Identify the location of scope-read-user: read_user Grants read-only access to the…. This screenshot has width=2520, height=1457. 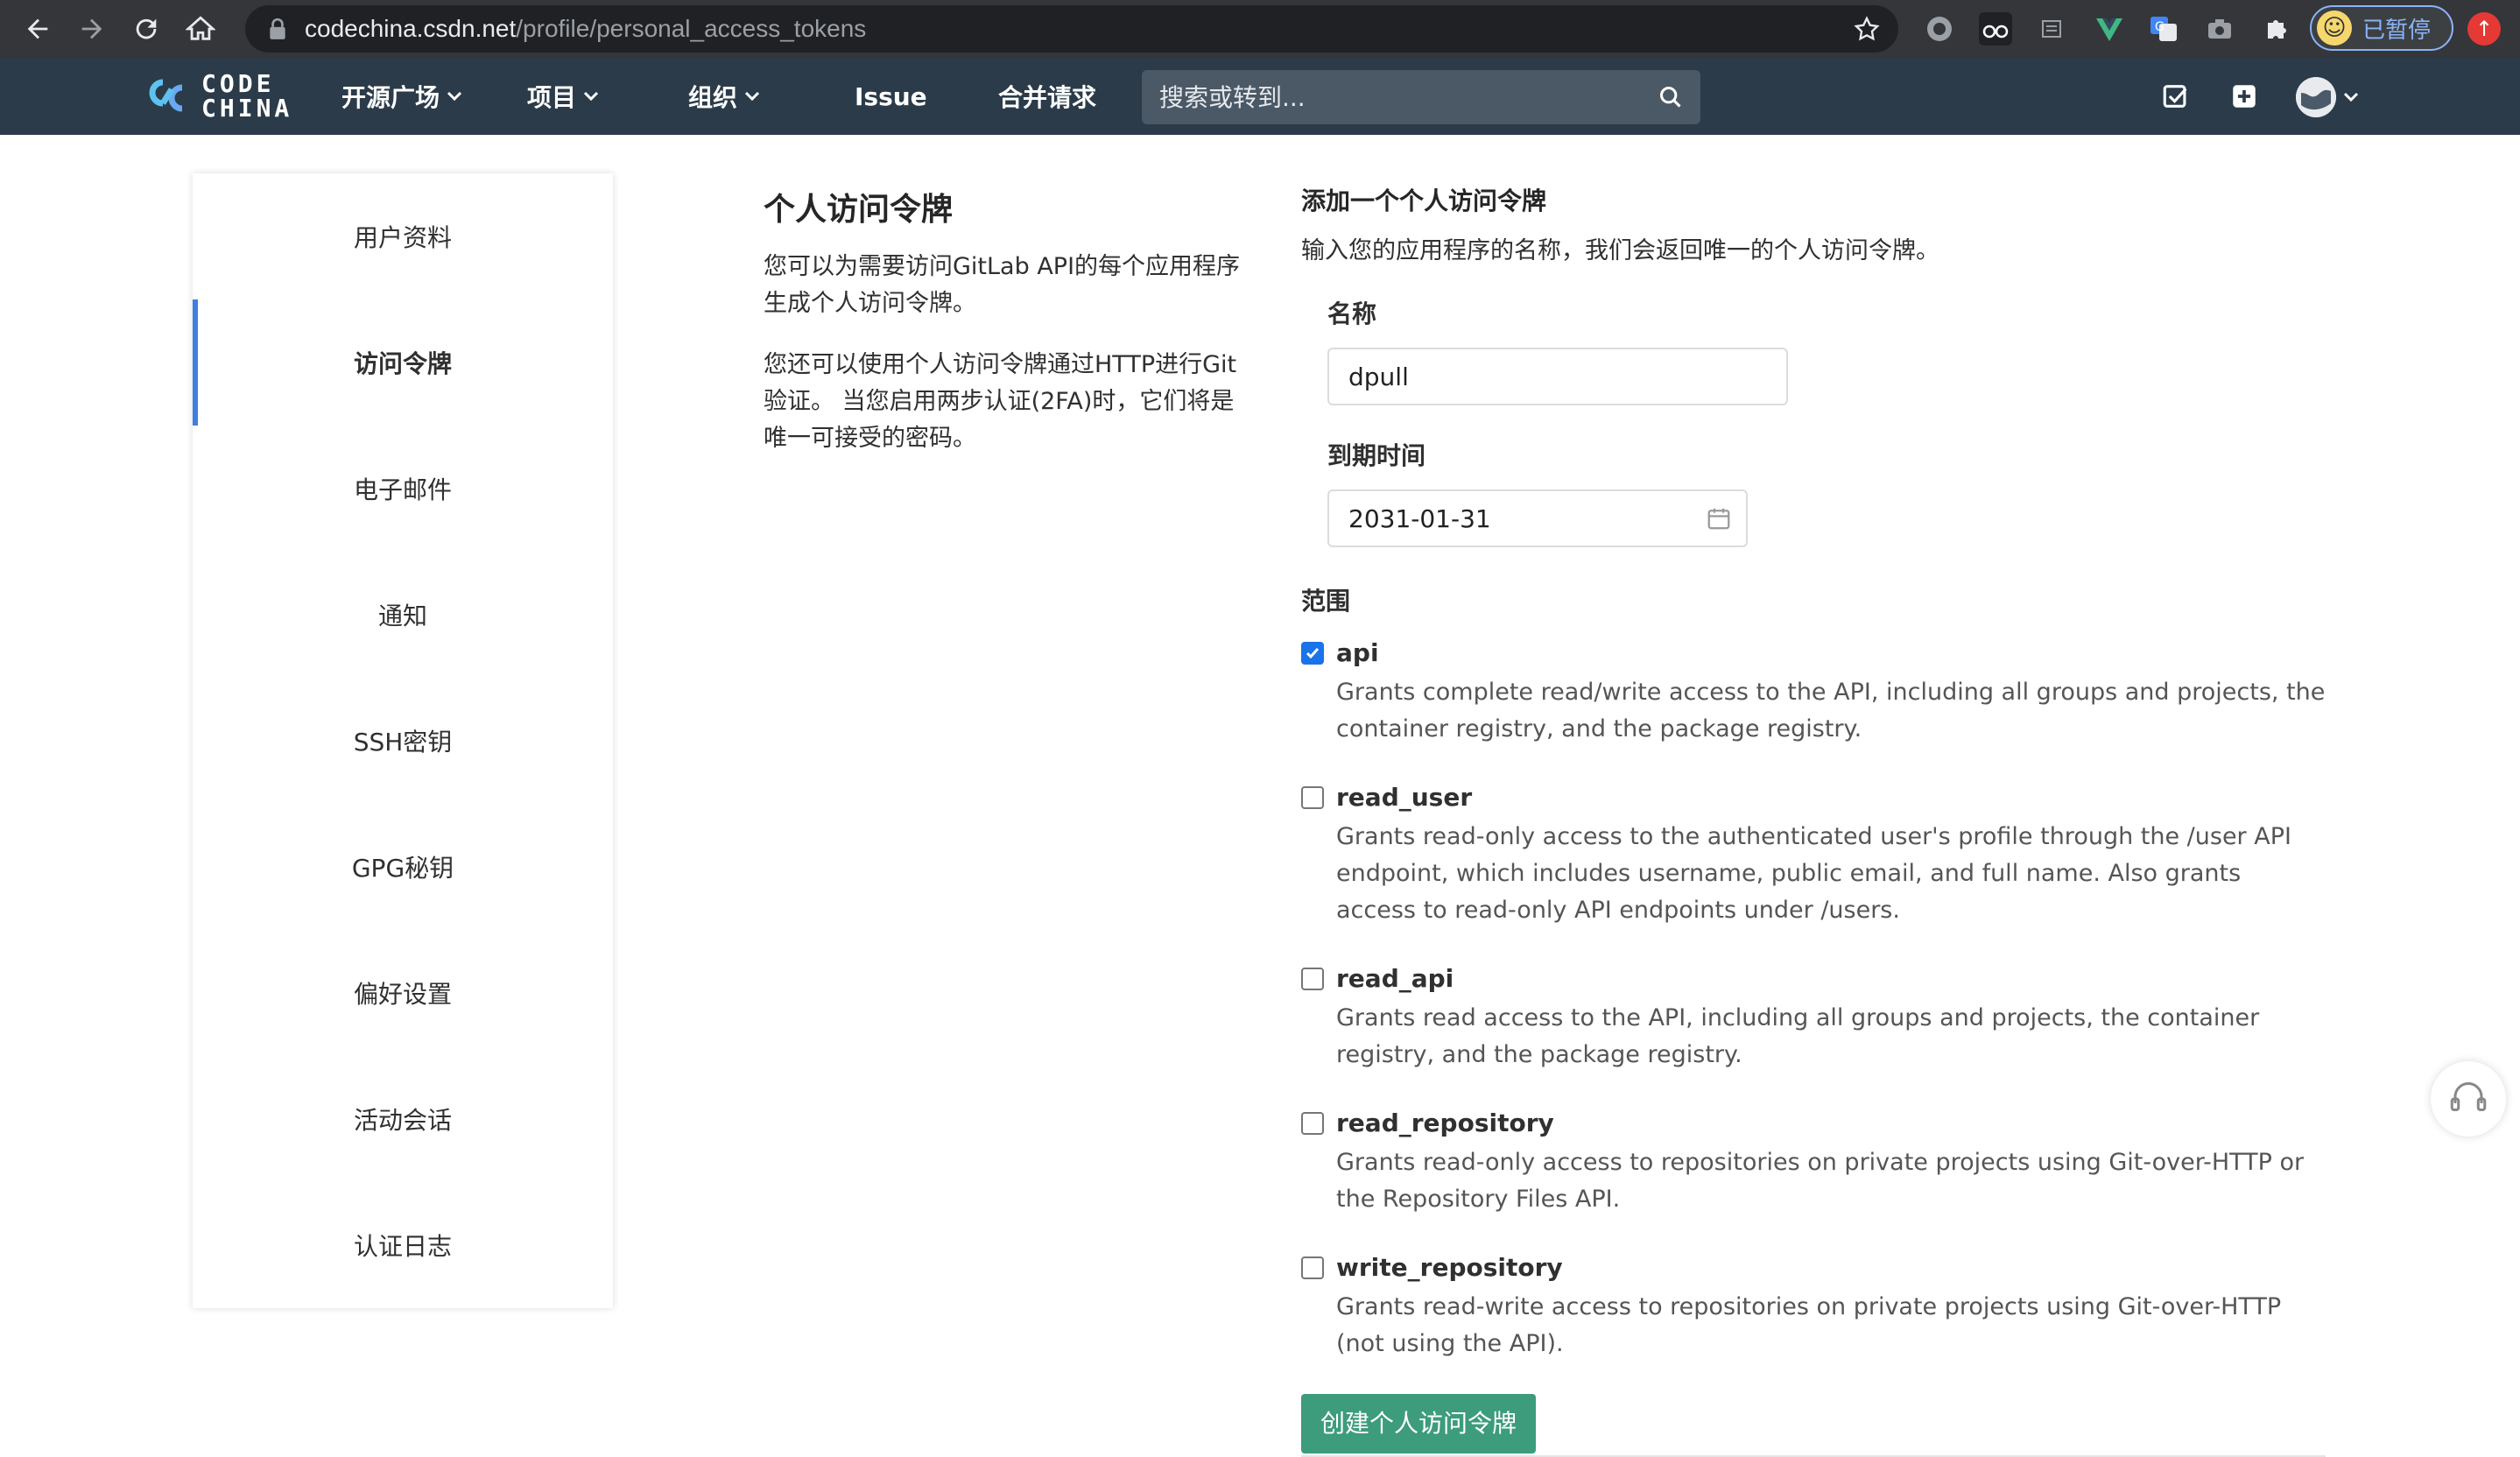
(1813, 856).